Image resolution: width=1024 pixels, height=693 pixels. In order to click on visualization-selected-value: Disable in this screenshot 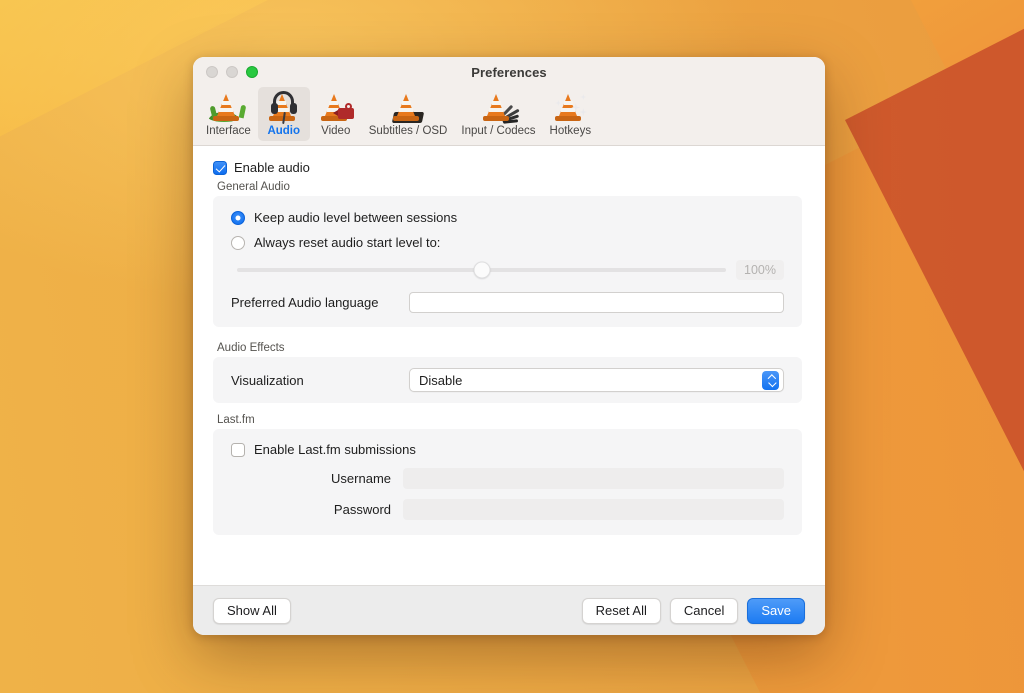, I will do `click(441, 380)`.